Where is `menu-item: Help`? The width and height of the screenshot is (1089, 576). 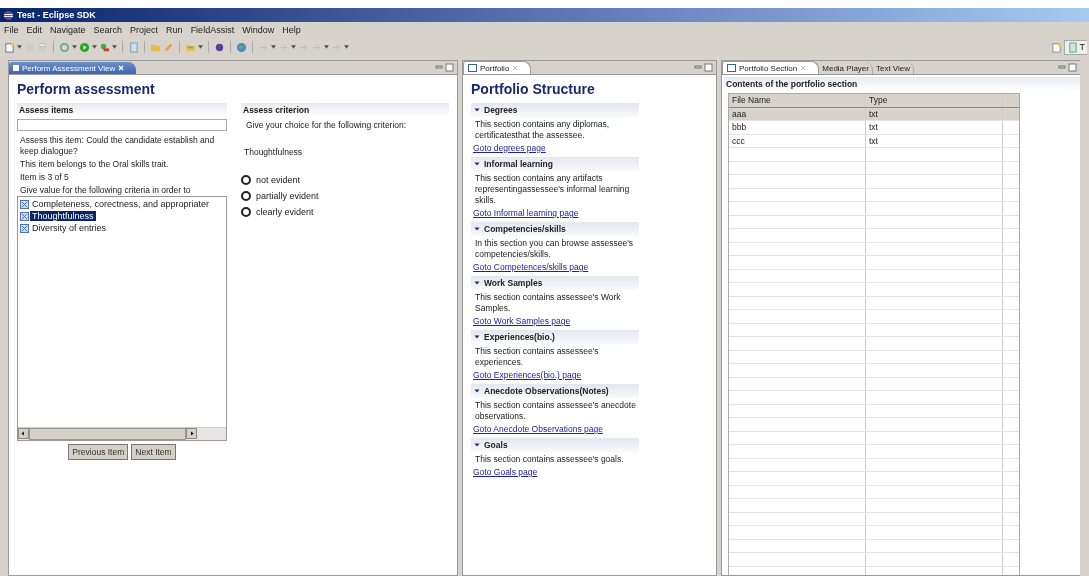 menu-item: Help is located at coordinates (291, 30).